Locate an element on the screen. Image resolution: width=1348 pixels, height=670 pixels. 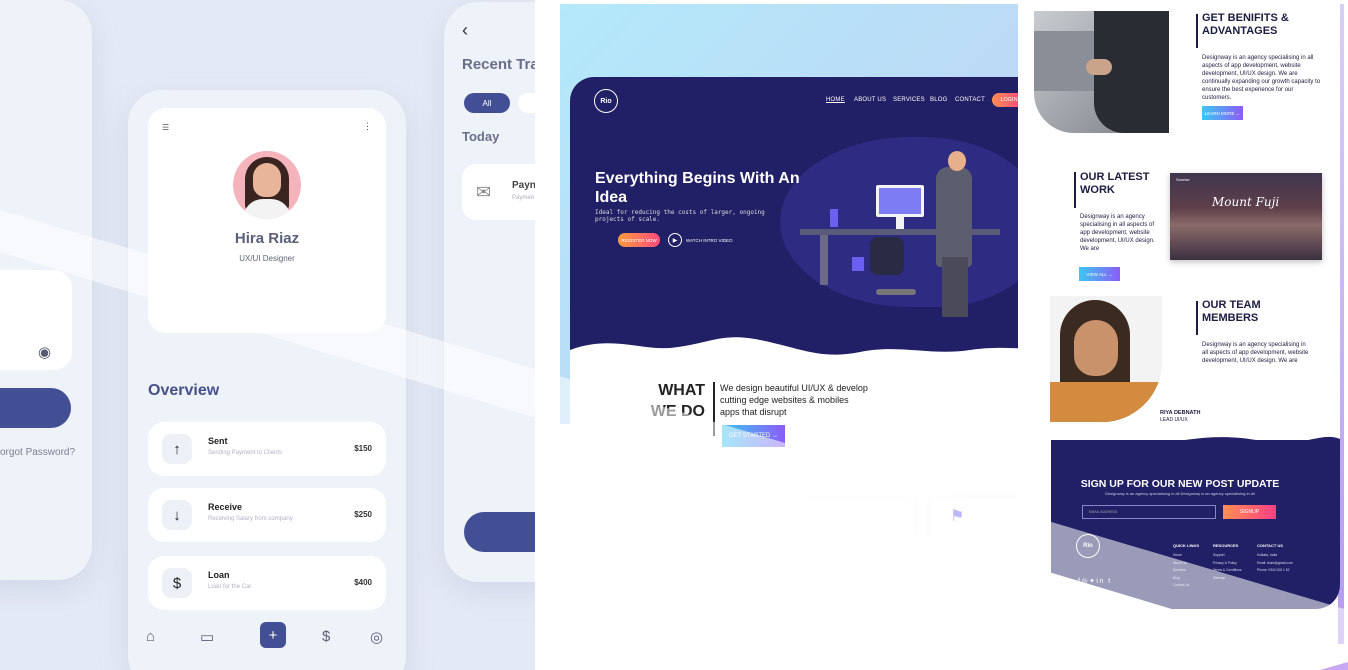
play-icon: ▶ is located at coordinates (675, 240).